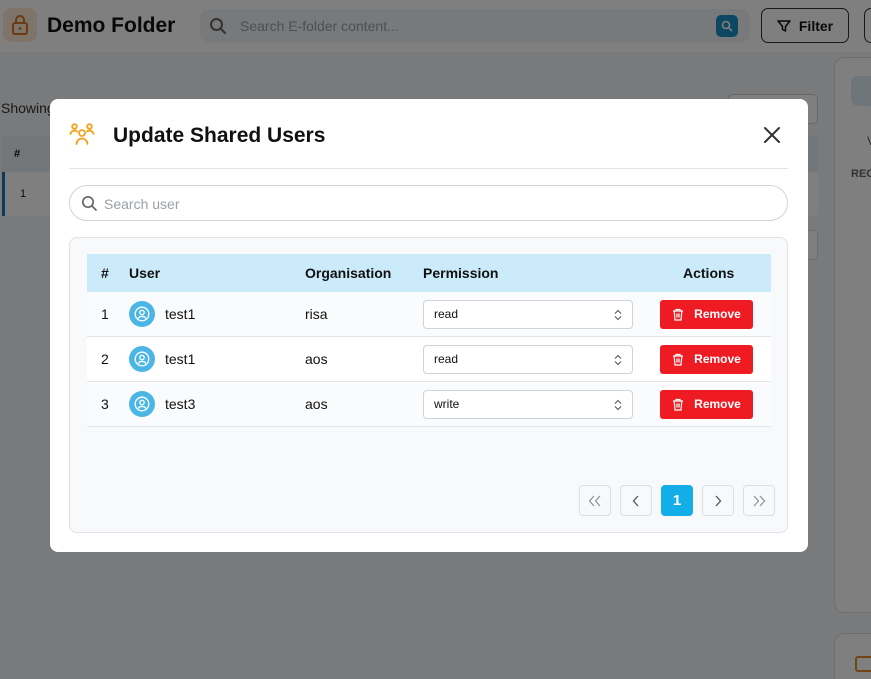  I want to click on user-column-header: User, so click(145, 273).